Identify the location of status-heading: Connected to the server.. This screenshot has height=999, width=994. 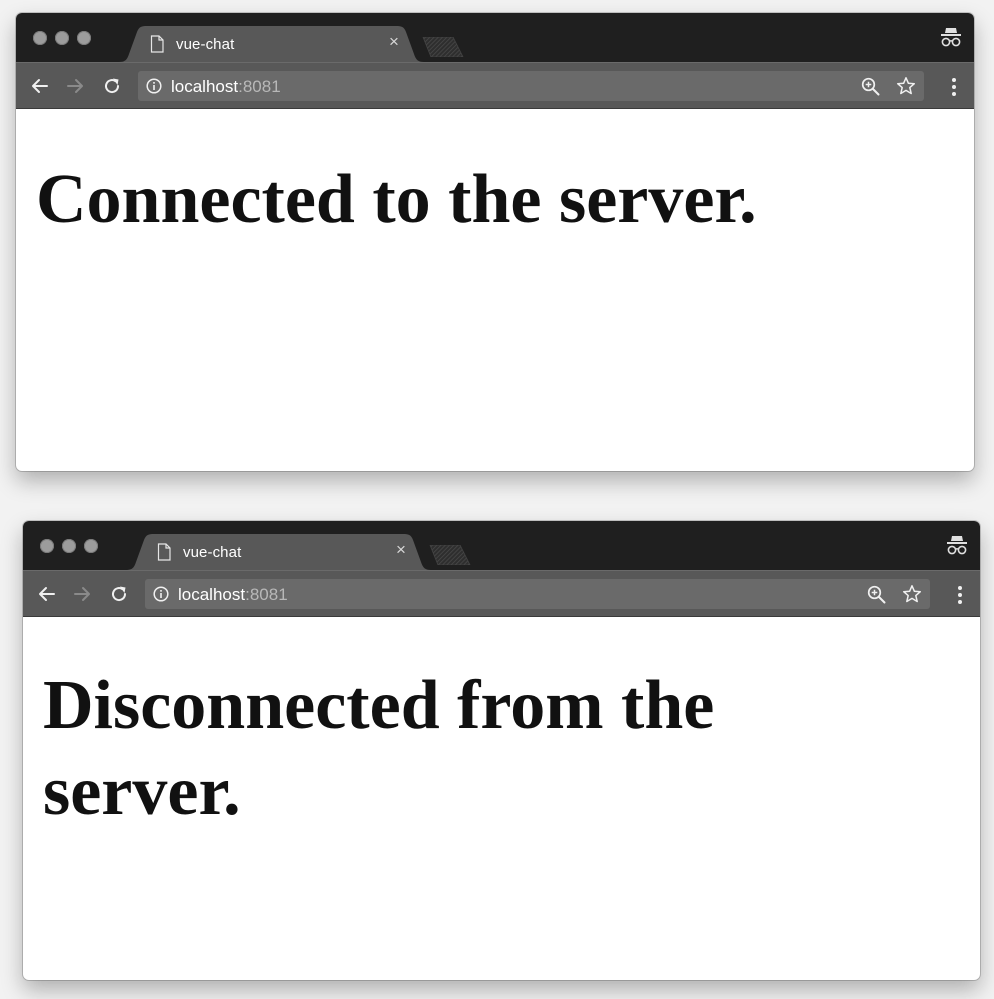
(396, 199).